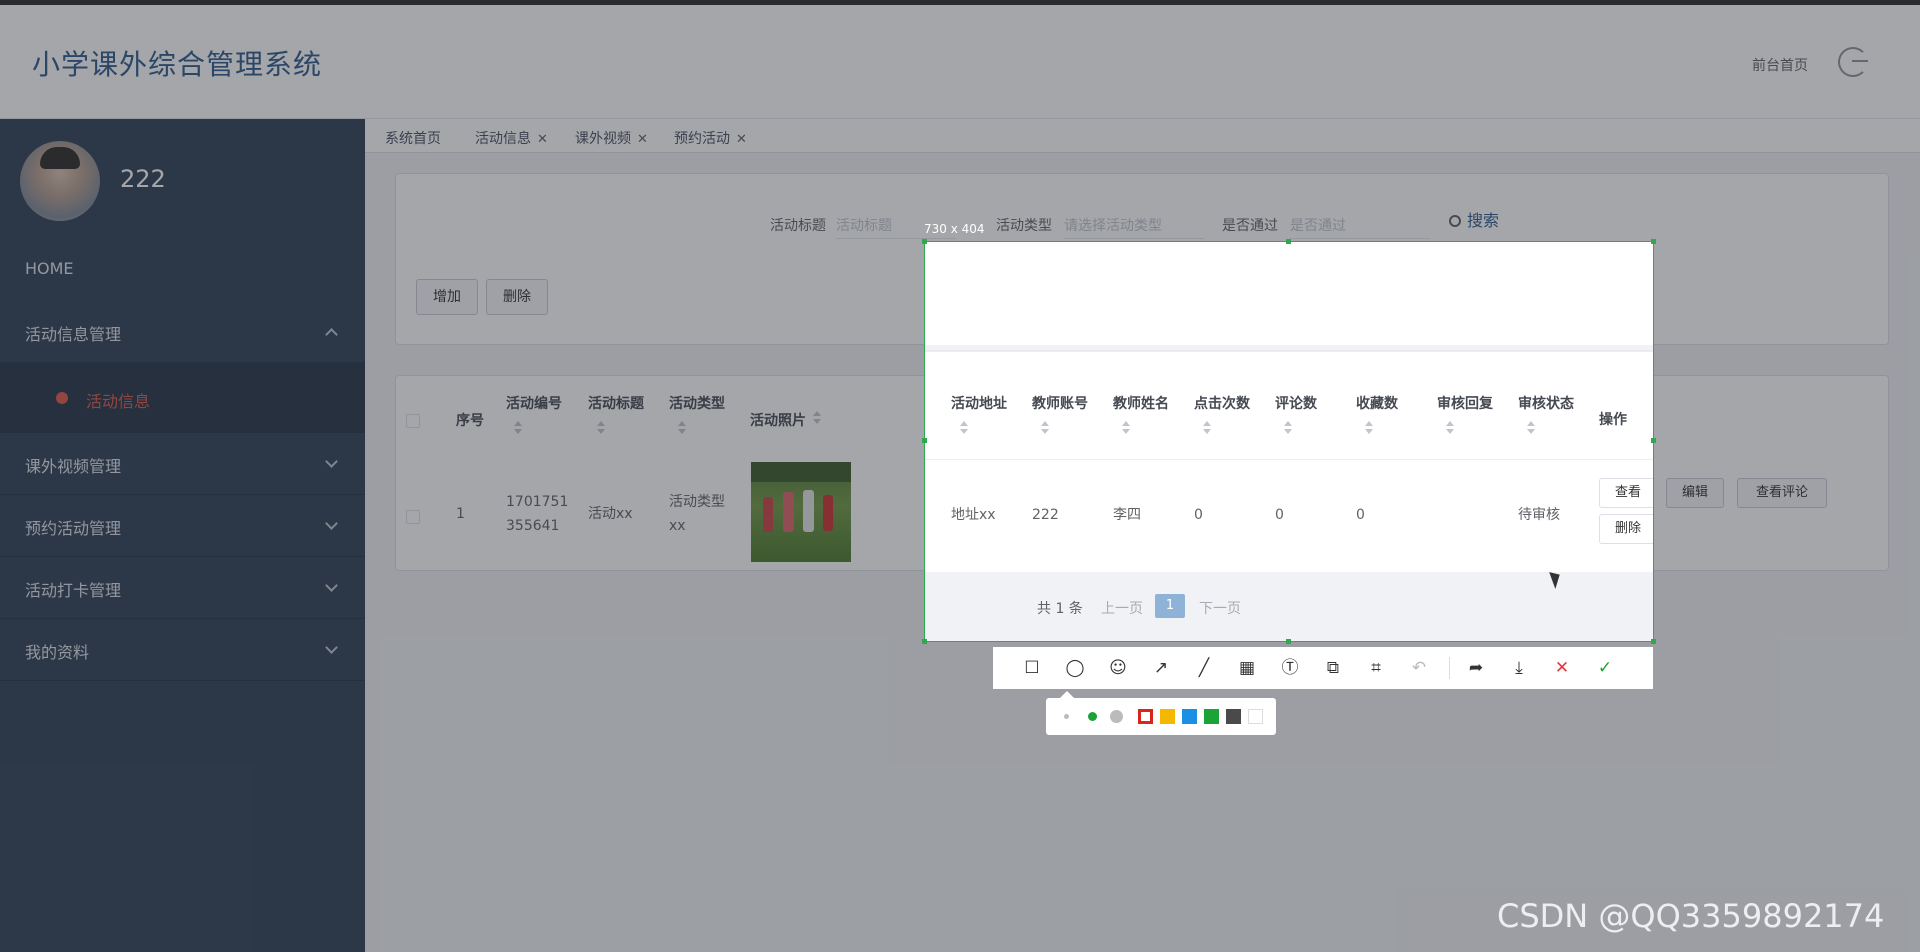 The height and width of the screenshot is (952, 1920). What do you see at coordinates (801, 512) in the screenshot?
I see `activity-photo` at bounding box center [801, 512].